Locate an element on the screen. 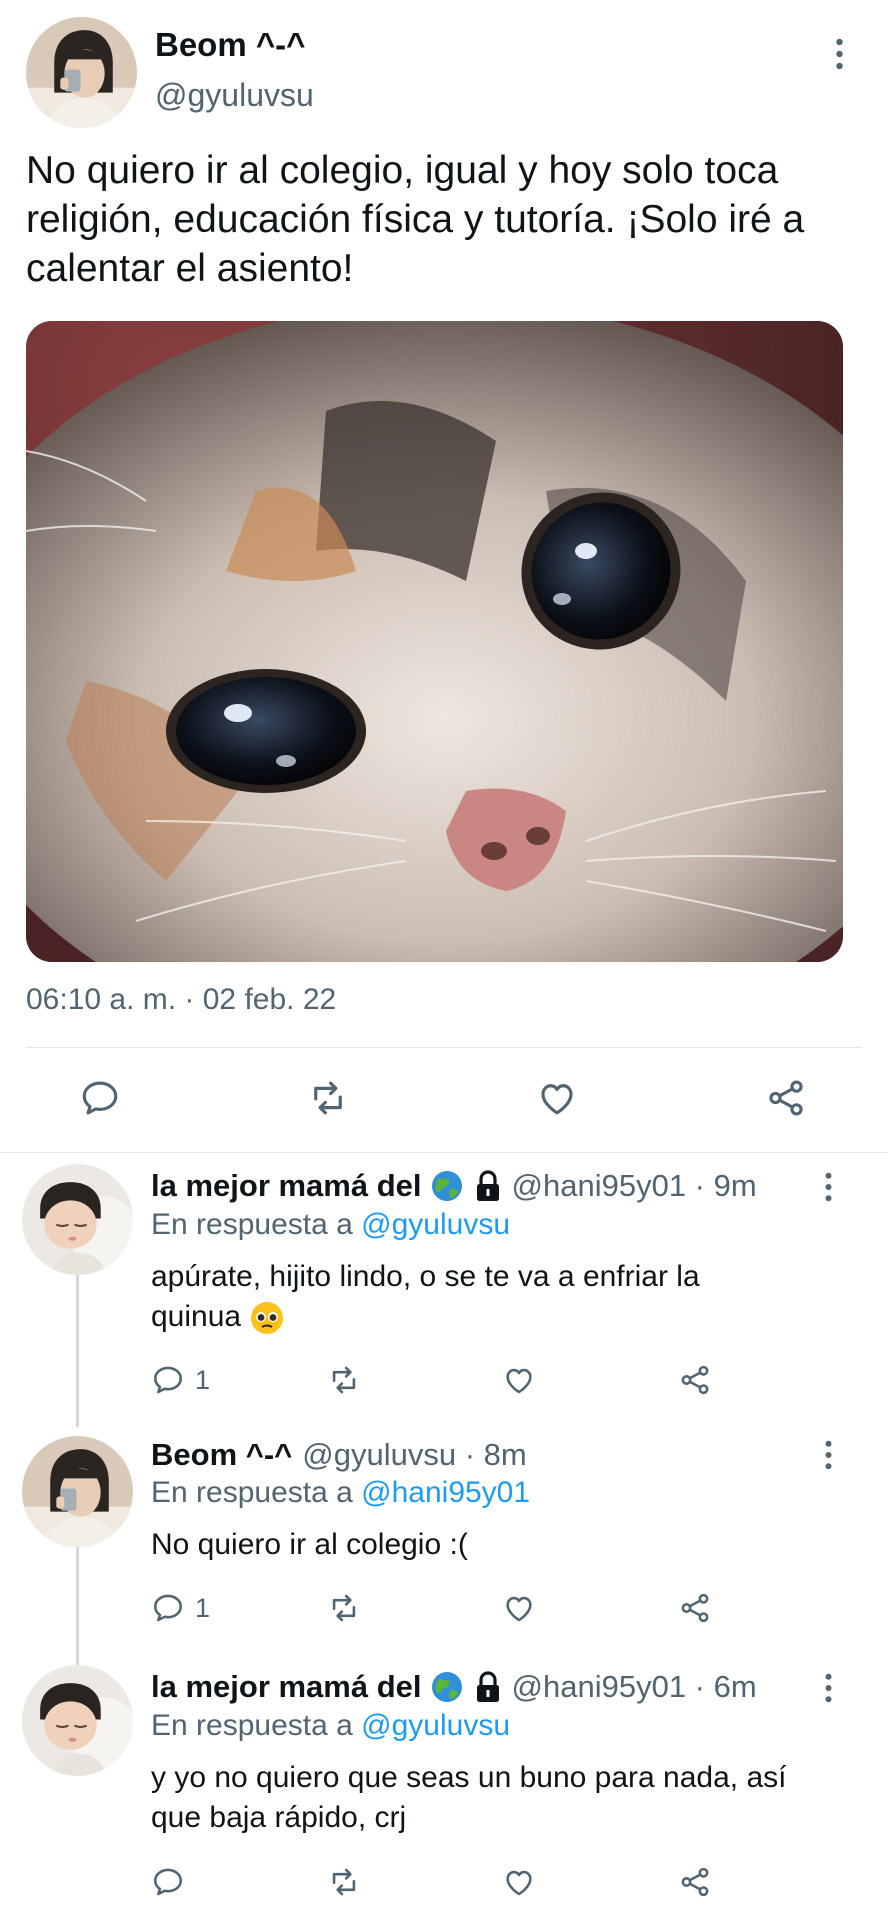  reply-to-link: @hani95y01 is located at coordinates (445, 1492).